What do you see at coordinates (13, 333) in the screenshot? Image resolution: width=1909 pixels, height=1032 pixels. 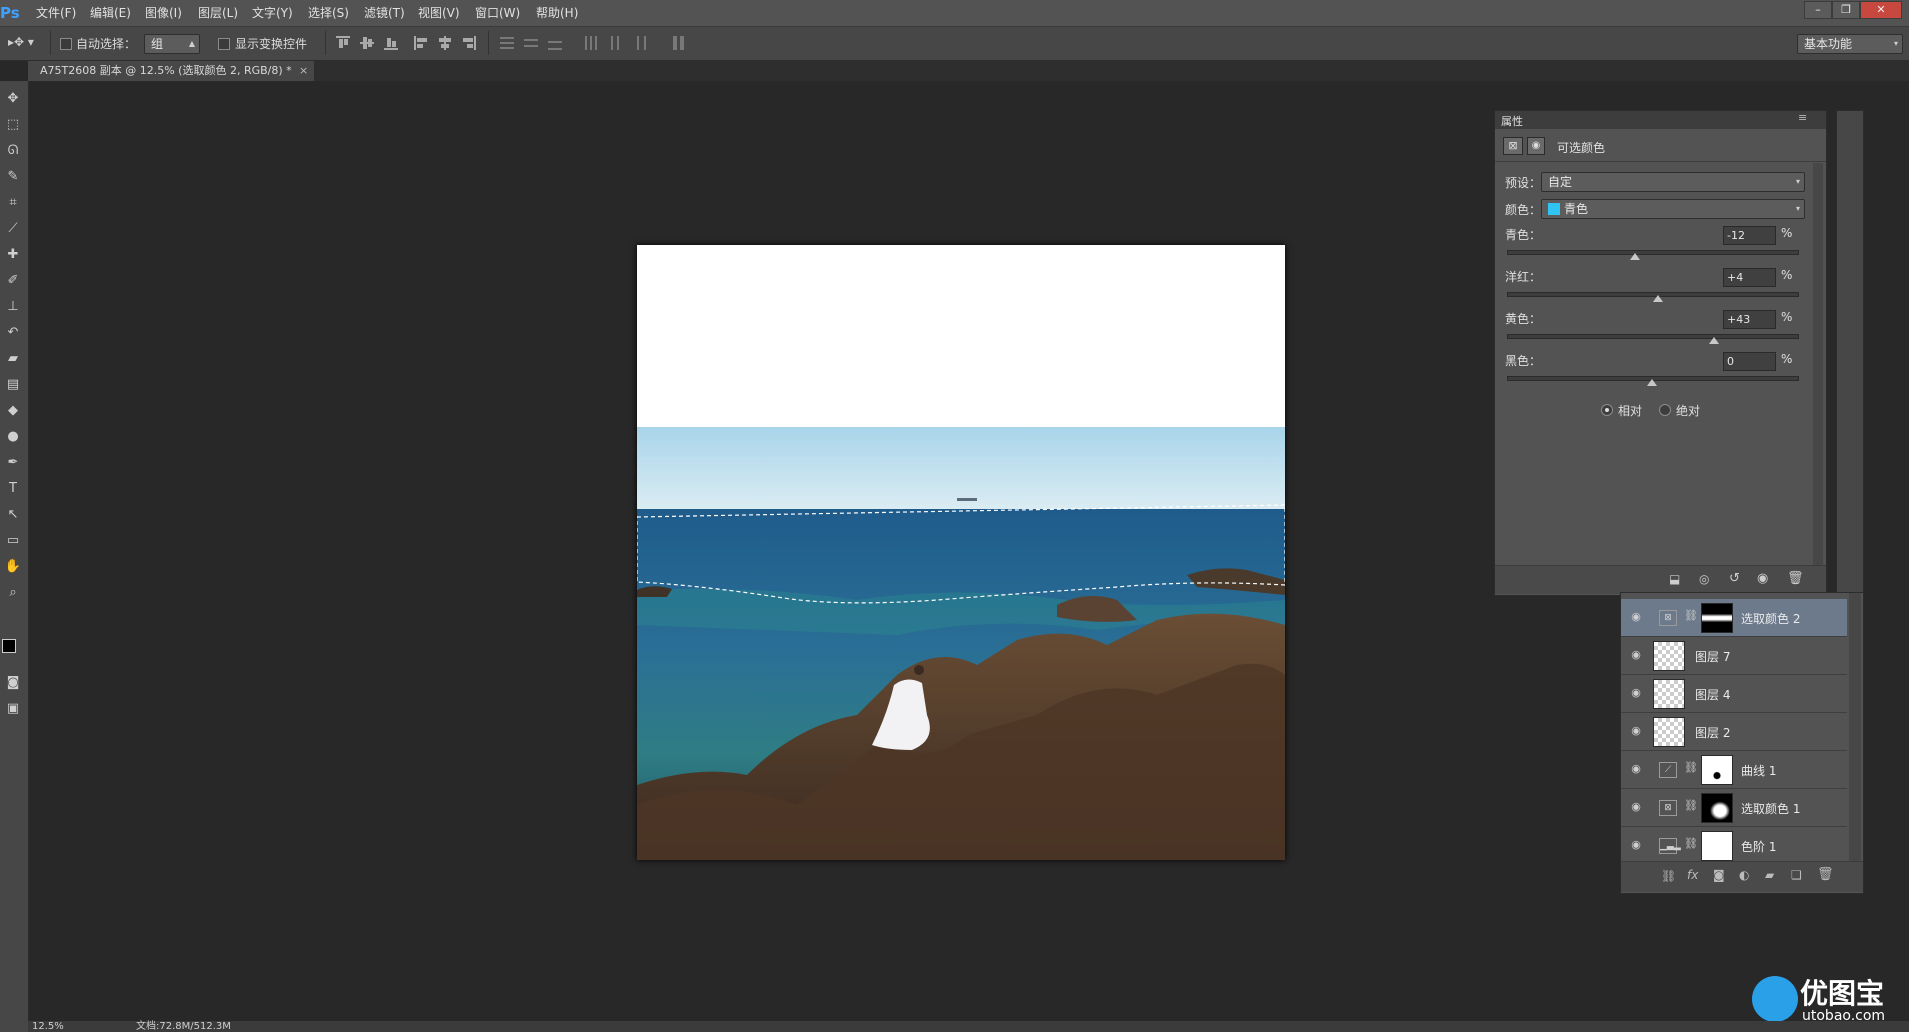 I see `history-brush-tool-icon: ↶` at bounding box center [13, 333].